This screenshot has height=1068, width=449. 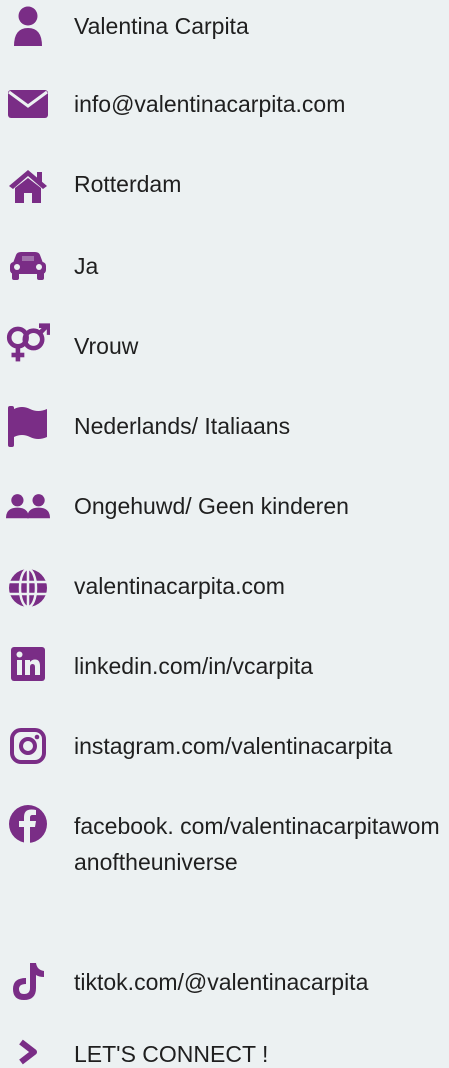 What do you see at coordinates (128, 184) in the screenshot?
I see `city-text: Rotterdam` at bounding box center [128, 184].